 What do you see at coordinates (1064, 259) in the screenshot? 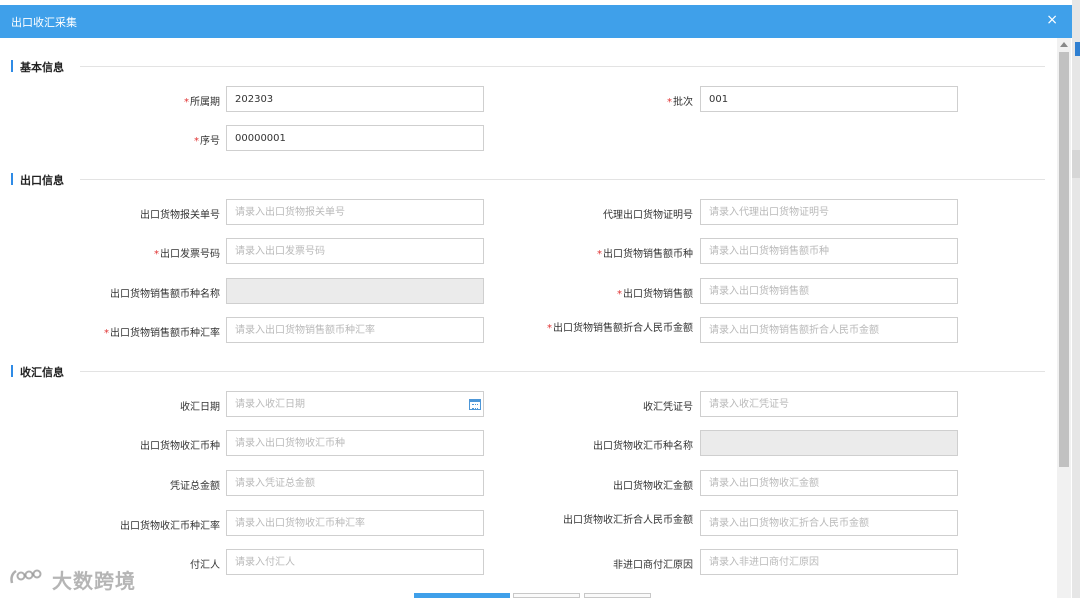
I see `scrollbar-thumb` at bounding box center [1064, 259].